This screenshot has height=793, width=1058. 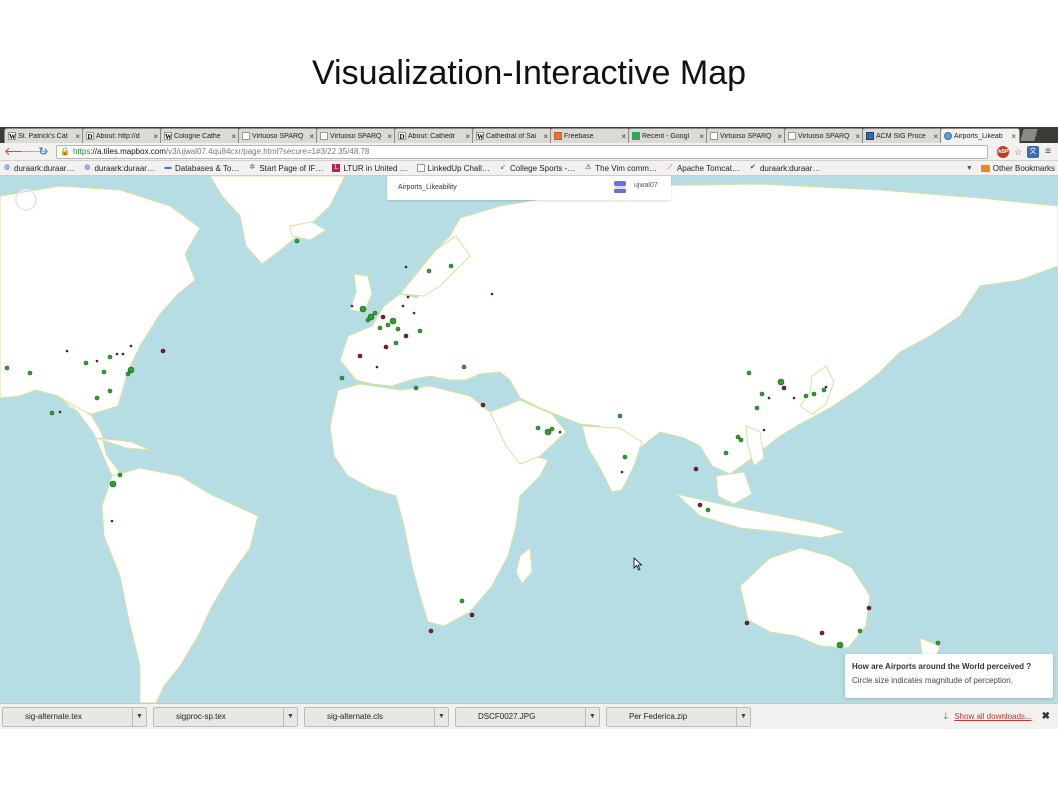 I want to click on back-arrow-icon: 🡐, so click(x=19, y=152).